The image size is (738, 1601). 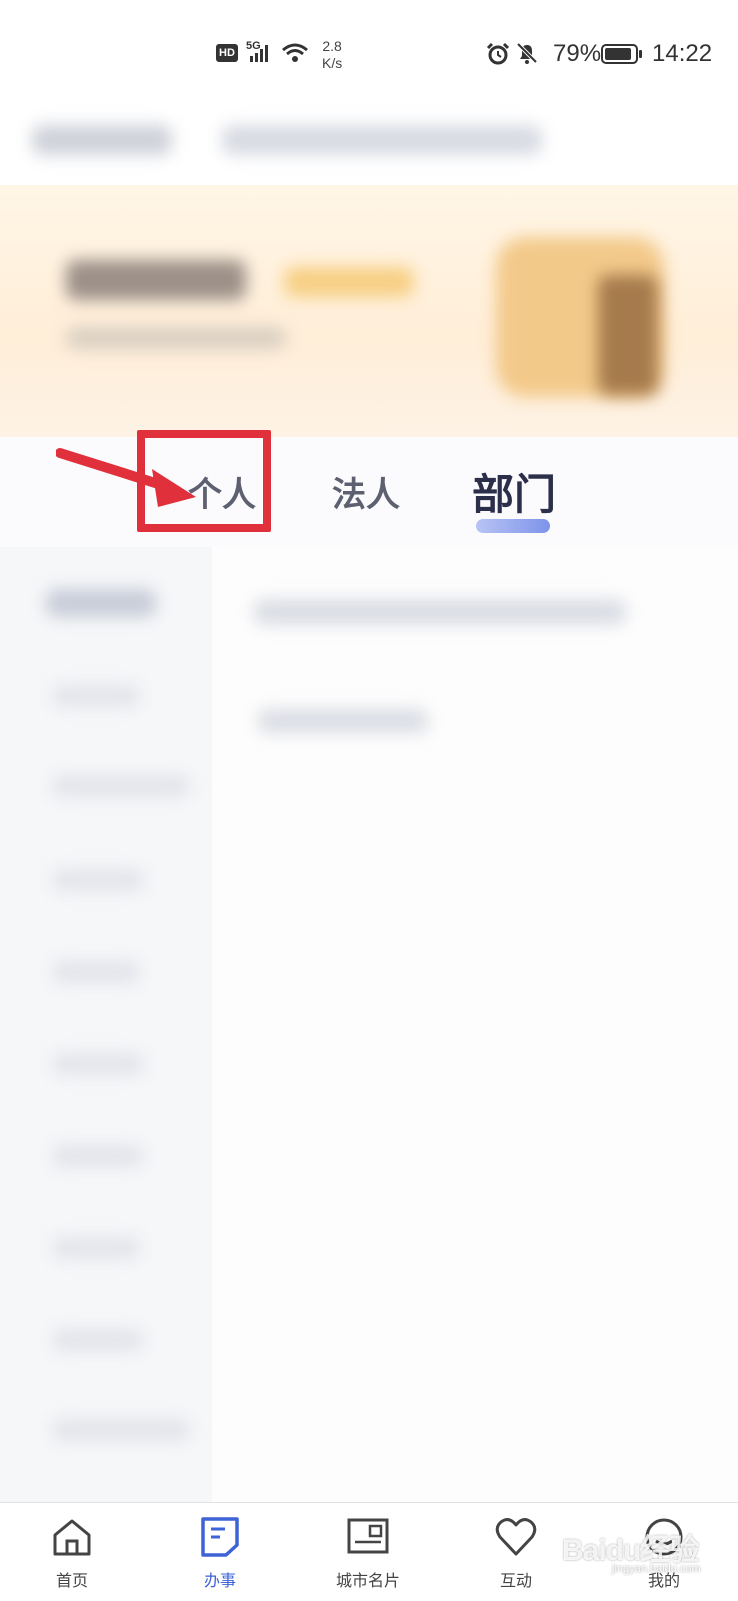 What do you see at coordinates (259, 53) in the screenshot?
I see `signal-icon` at bounding box center [259, 53].